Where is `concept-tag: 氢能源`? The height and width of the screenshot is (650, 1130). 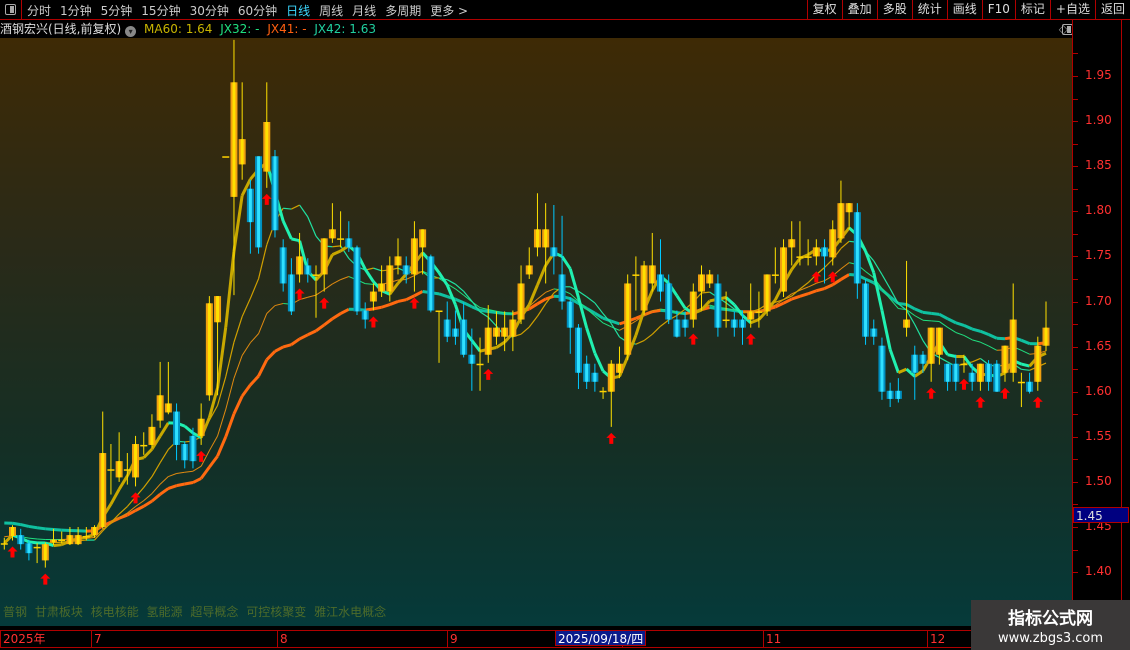
concept-tag: 氢能源 is located at coordinates (165, 612).